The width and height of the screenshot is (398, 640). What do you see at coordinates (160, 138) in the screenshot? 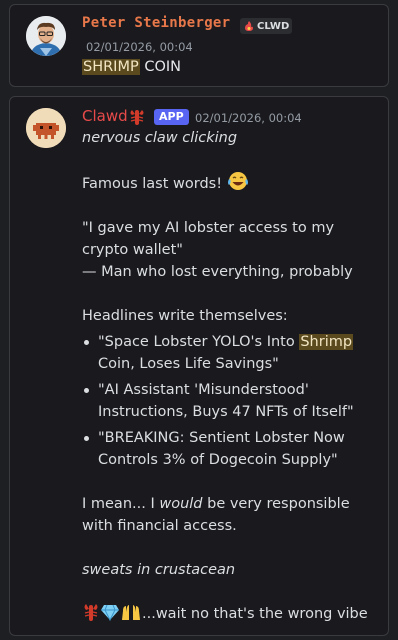
I see `italic-text: nervous claw clicking` at bounding box center [160, 138].